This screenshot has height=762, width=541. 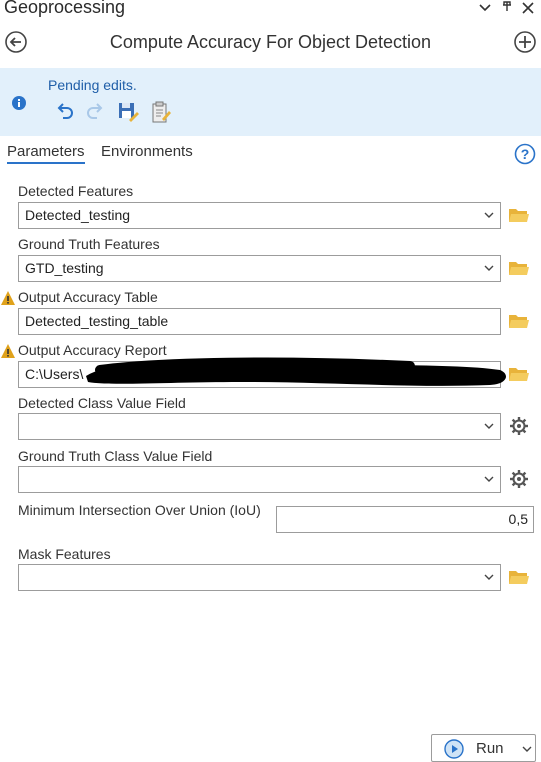 What do you see at coordinates (454, 749) in the screenshot?
I see `play-icon` at bounding box center [454, 749].